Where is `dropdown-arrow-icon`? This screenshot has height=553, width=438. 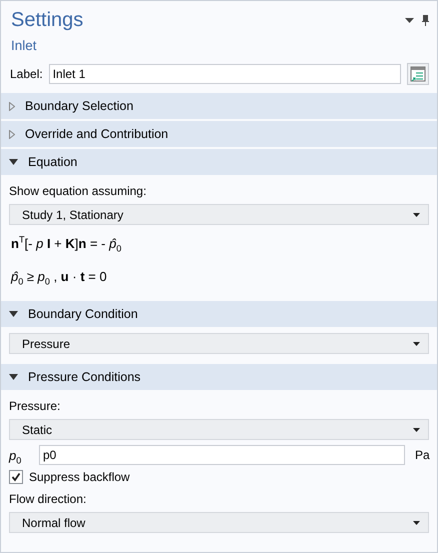 dropdown-arrow-icon is located at coordinates (409, 20).